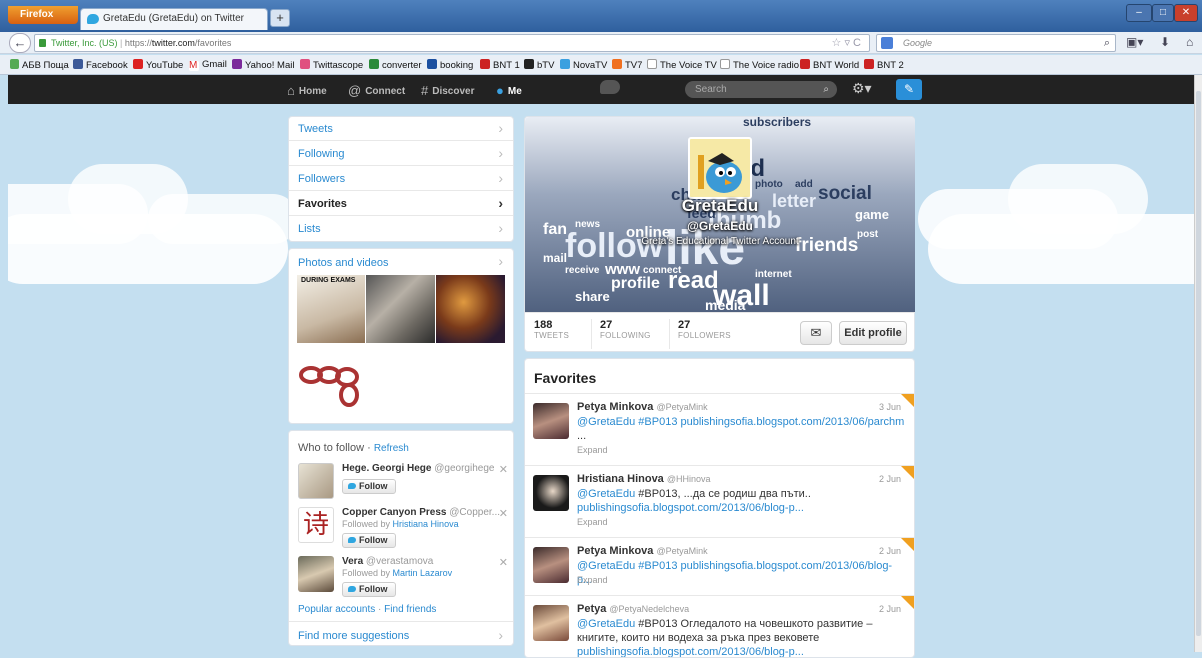 The width and height of the screenshot is (1202, 658). I want to click on maximize-button: □, so click(1163, 13).